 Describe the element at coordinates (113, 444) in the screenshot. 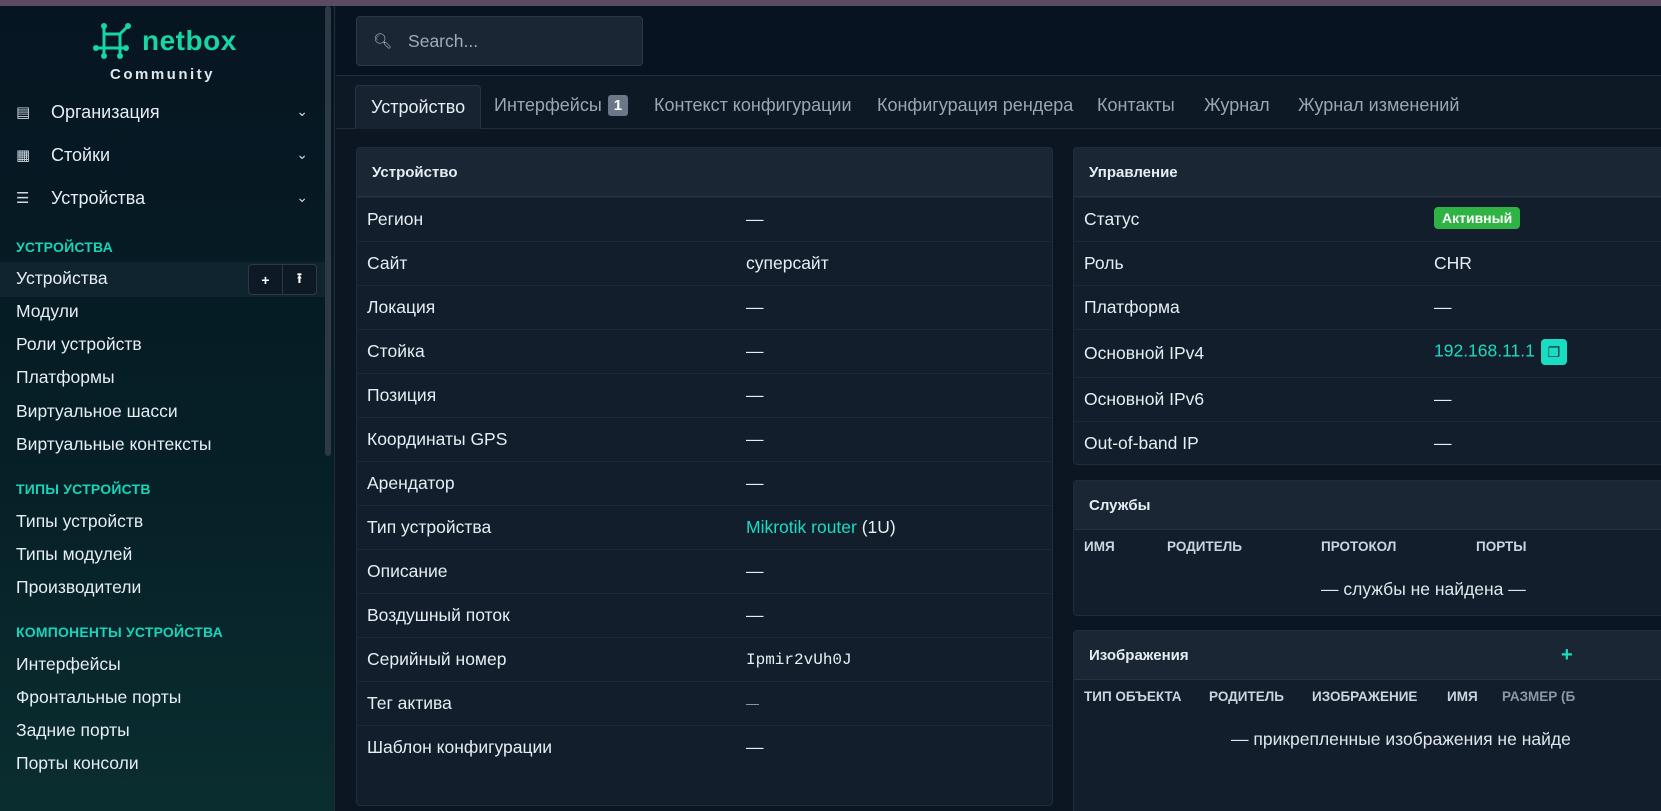

I see `sidebar-item-virtual-contexts: Виртуальные контексты` at that location.